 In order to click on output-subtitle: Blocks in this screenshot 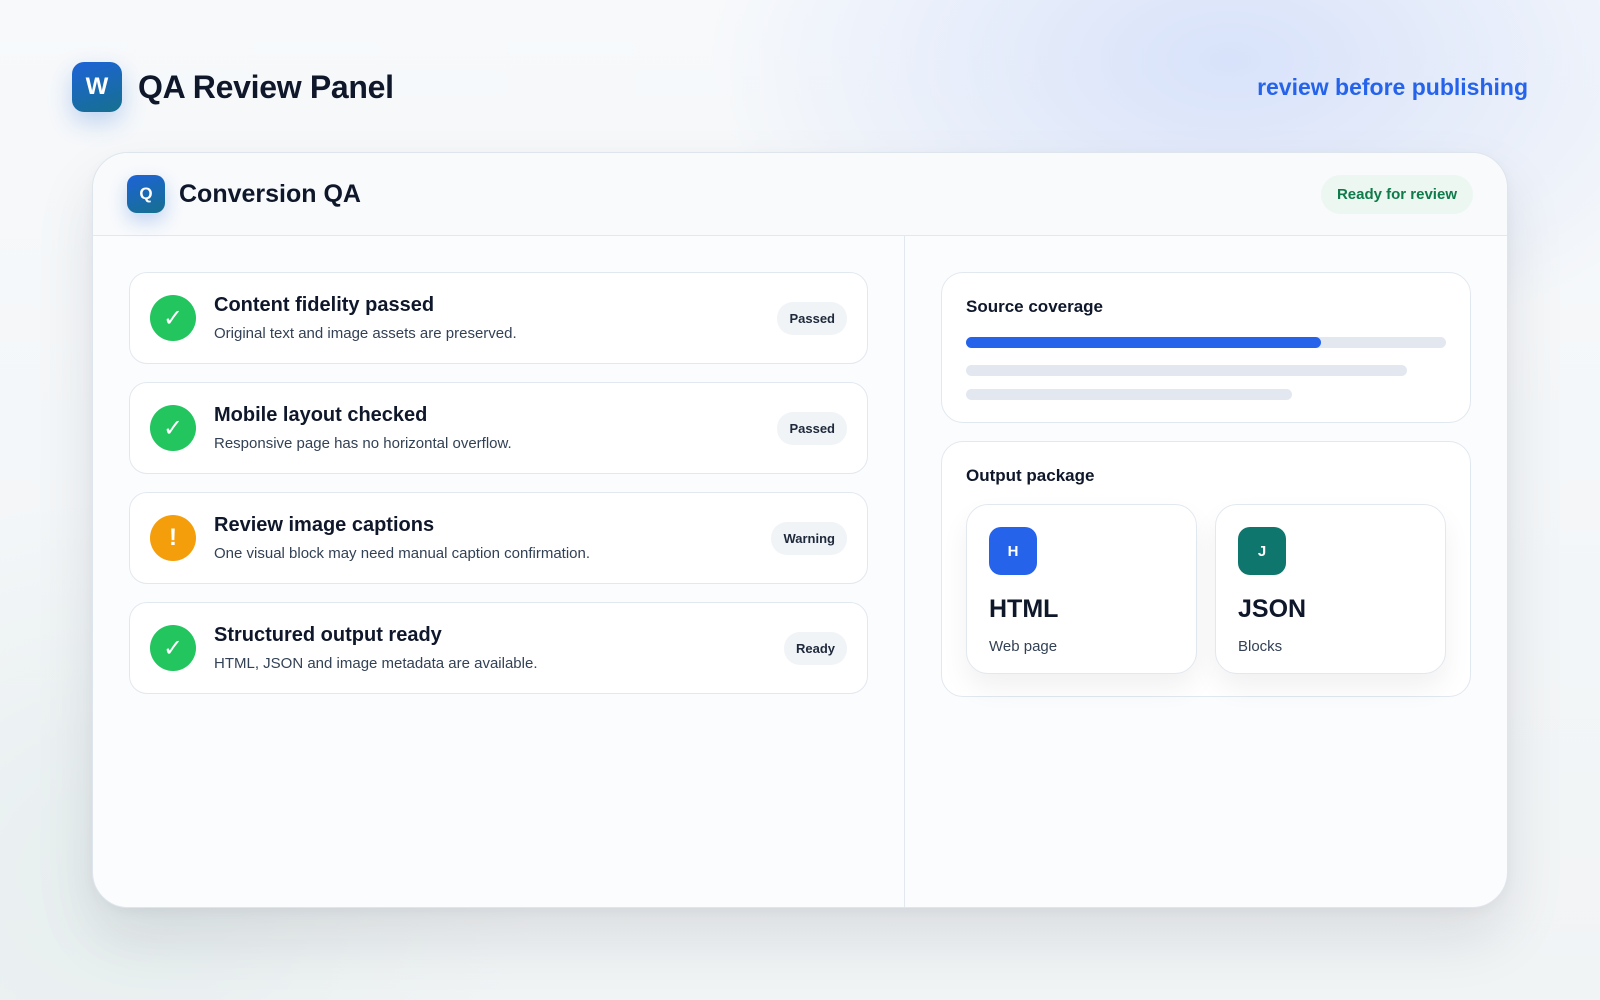, I will do `click(1260, 646)`.